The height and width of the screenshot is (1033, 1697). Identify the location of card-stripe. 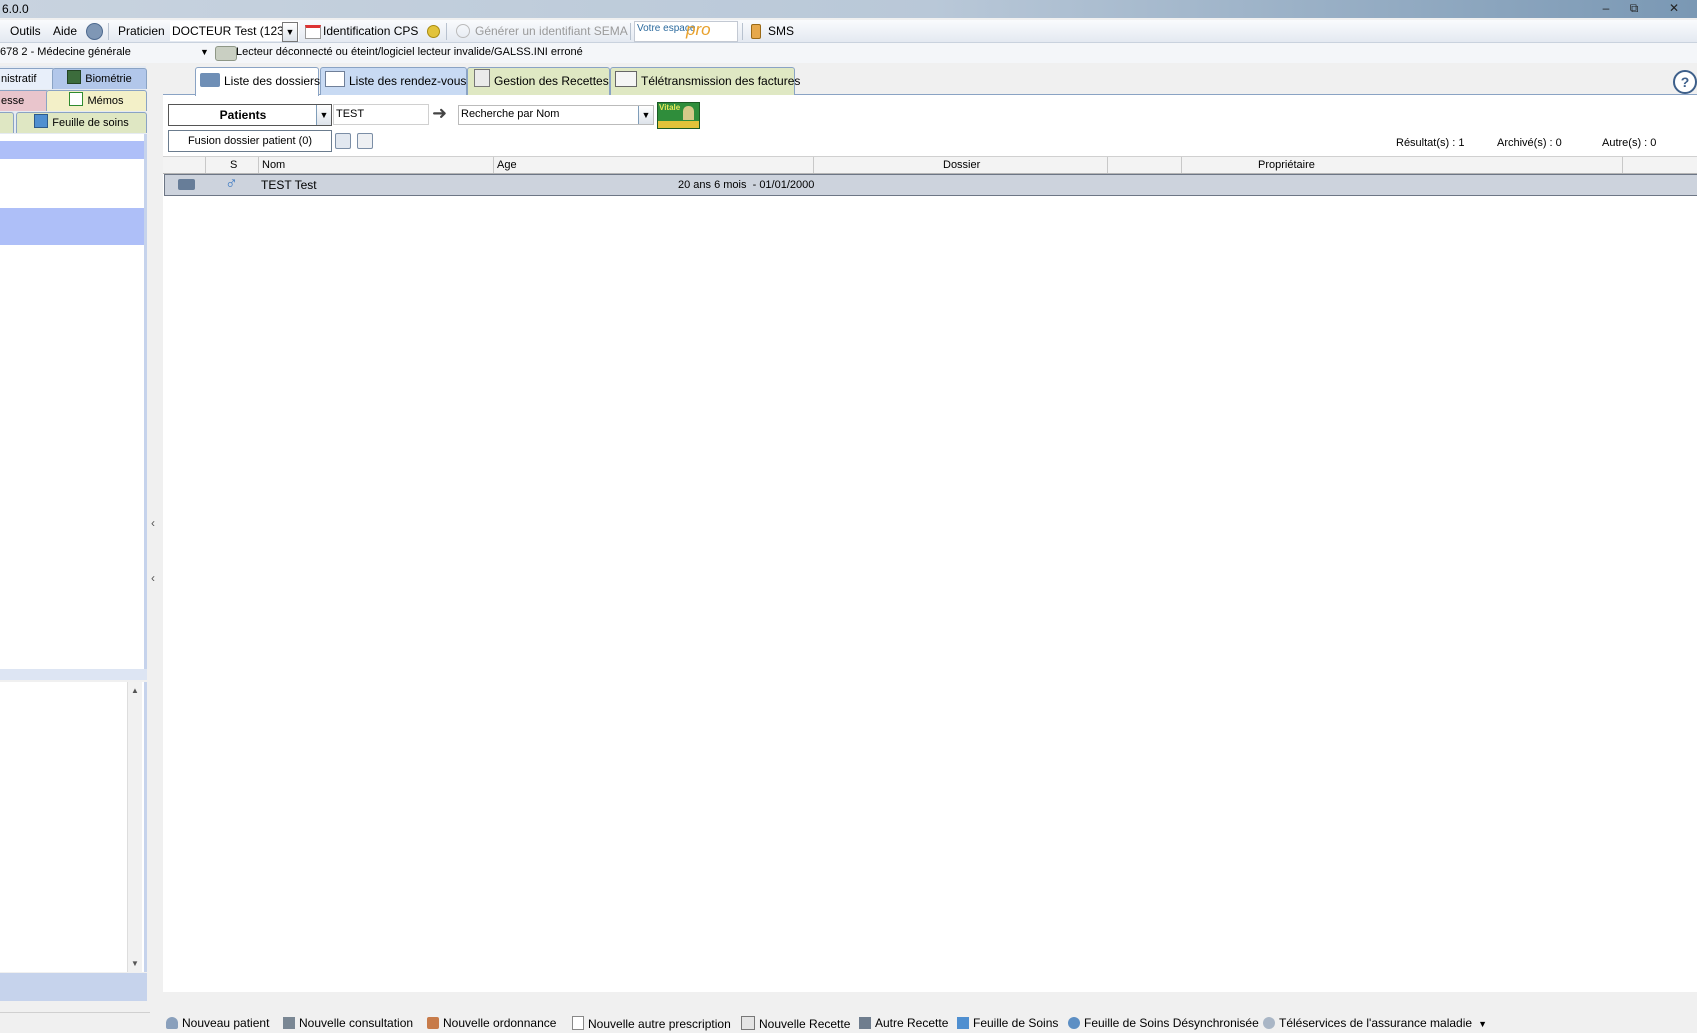
(678, 124).